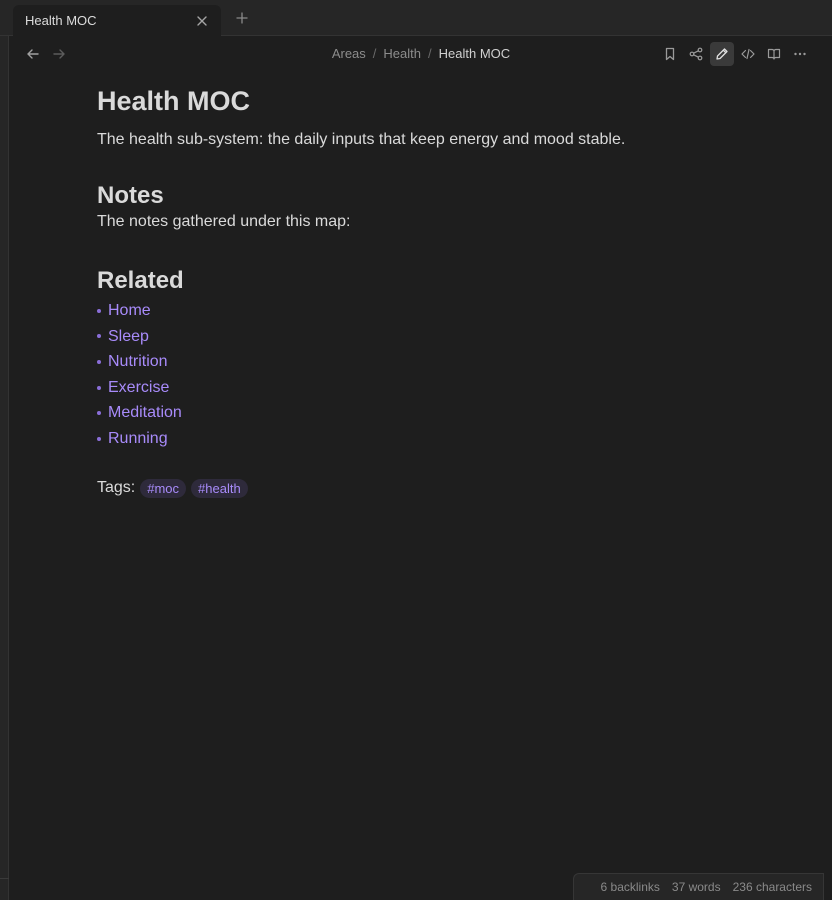 The image size is (832, 900). I want to click on word-count: 37 words, so click(696, 887).